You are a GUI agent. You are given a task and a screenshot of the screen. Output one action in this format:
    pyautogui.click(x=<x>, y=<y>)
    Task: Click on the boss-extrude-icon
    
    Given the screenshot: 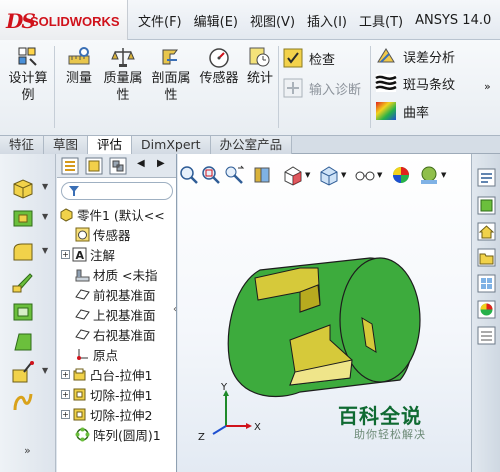 What is the action you would take?
    pyautogui.click(x=79, y=374)
    